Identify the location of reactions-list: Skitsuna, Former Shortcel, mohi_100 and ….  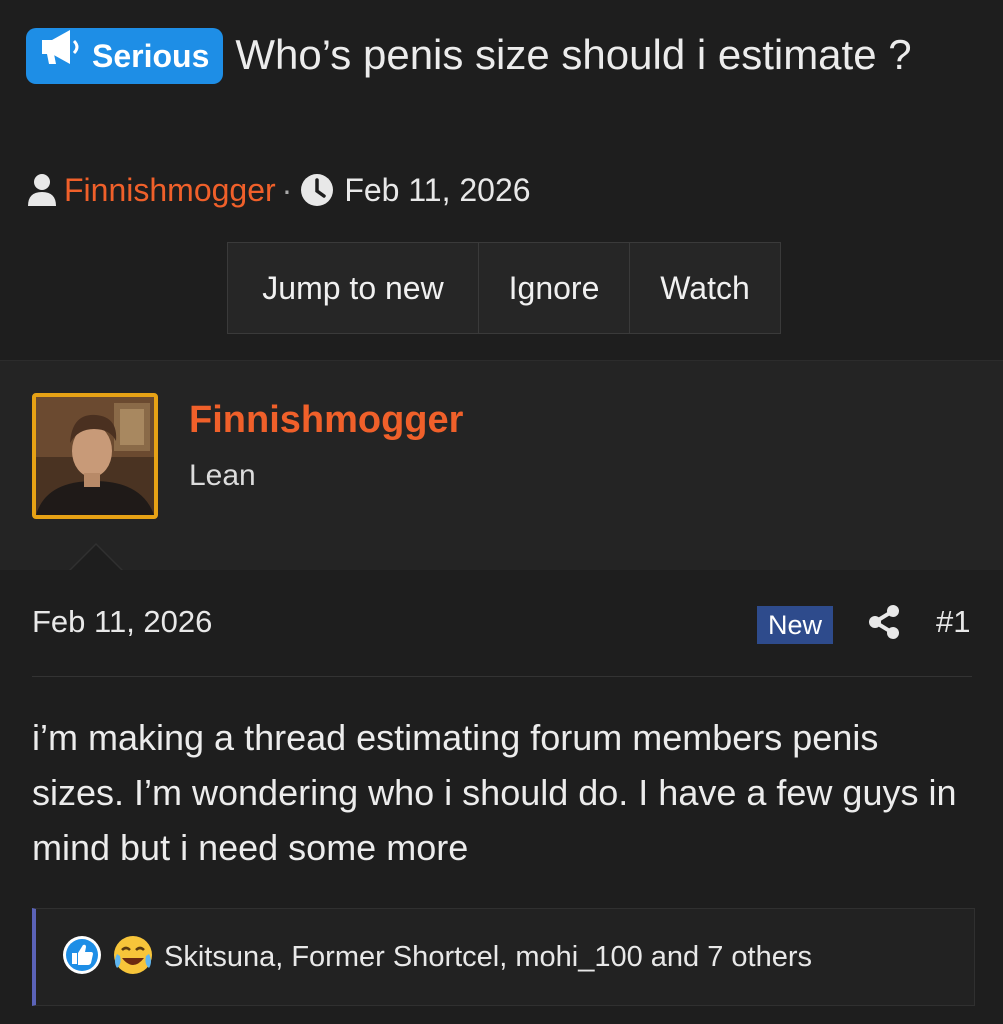
(488, 957).